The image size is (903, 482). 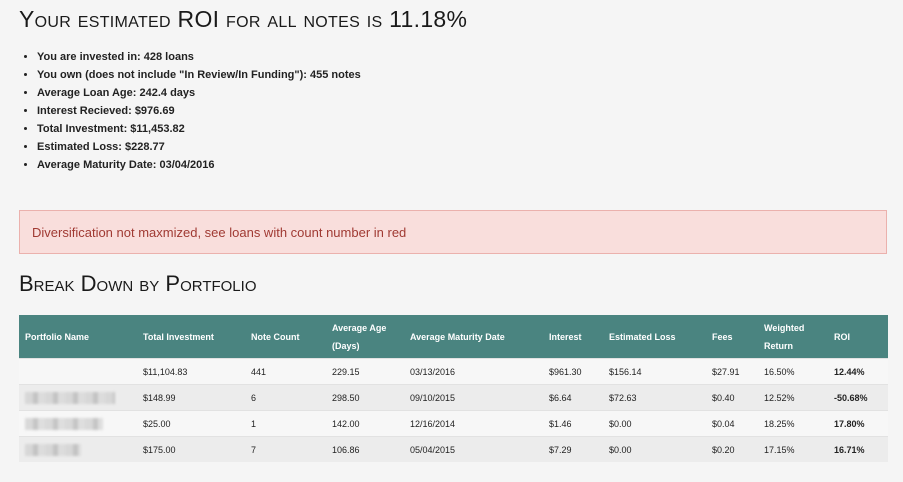 What do you see at coordinates (199, 129) in the screenshot?
I see `stat-total-investment: Total Investment: $11,453.82` at bounding box center [199, 129].